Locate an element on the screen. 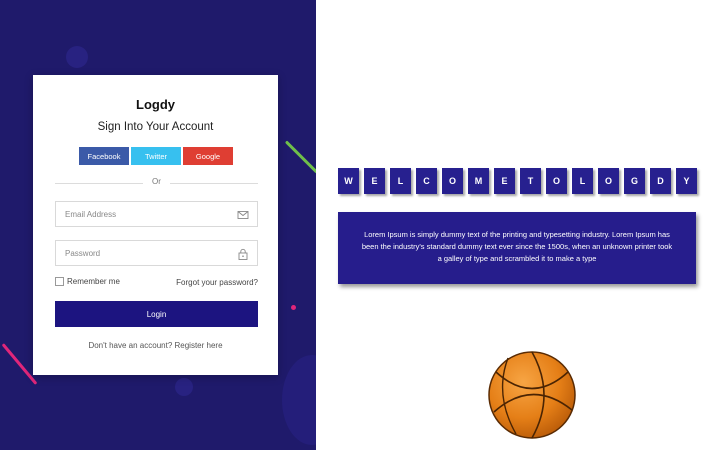 The height and width of the screenshot is (450, 720). or-label: Or is located at coordinates (156, 181).